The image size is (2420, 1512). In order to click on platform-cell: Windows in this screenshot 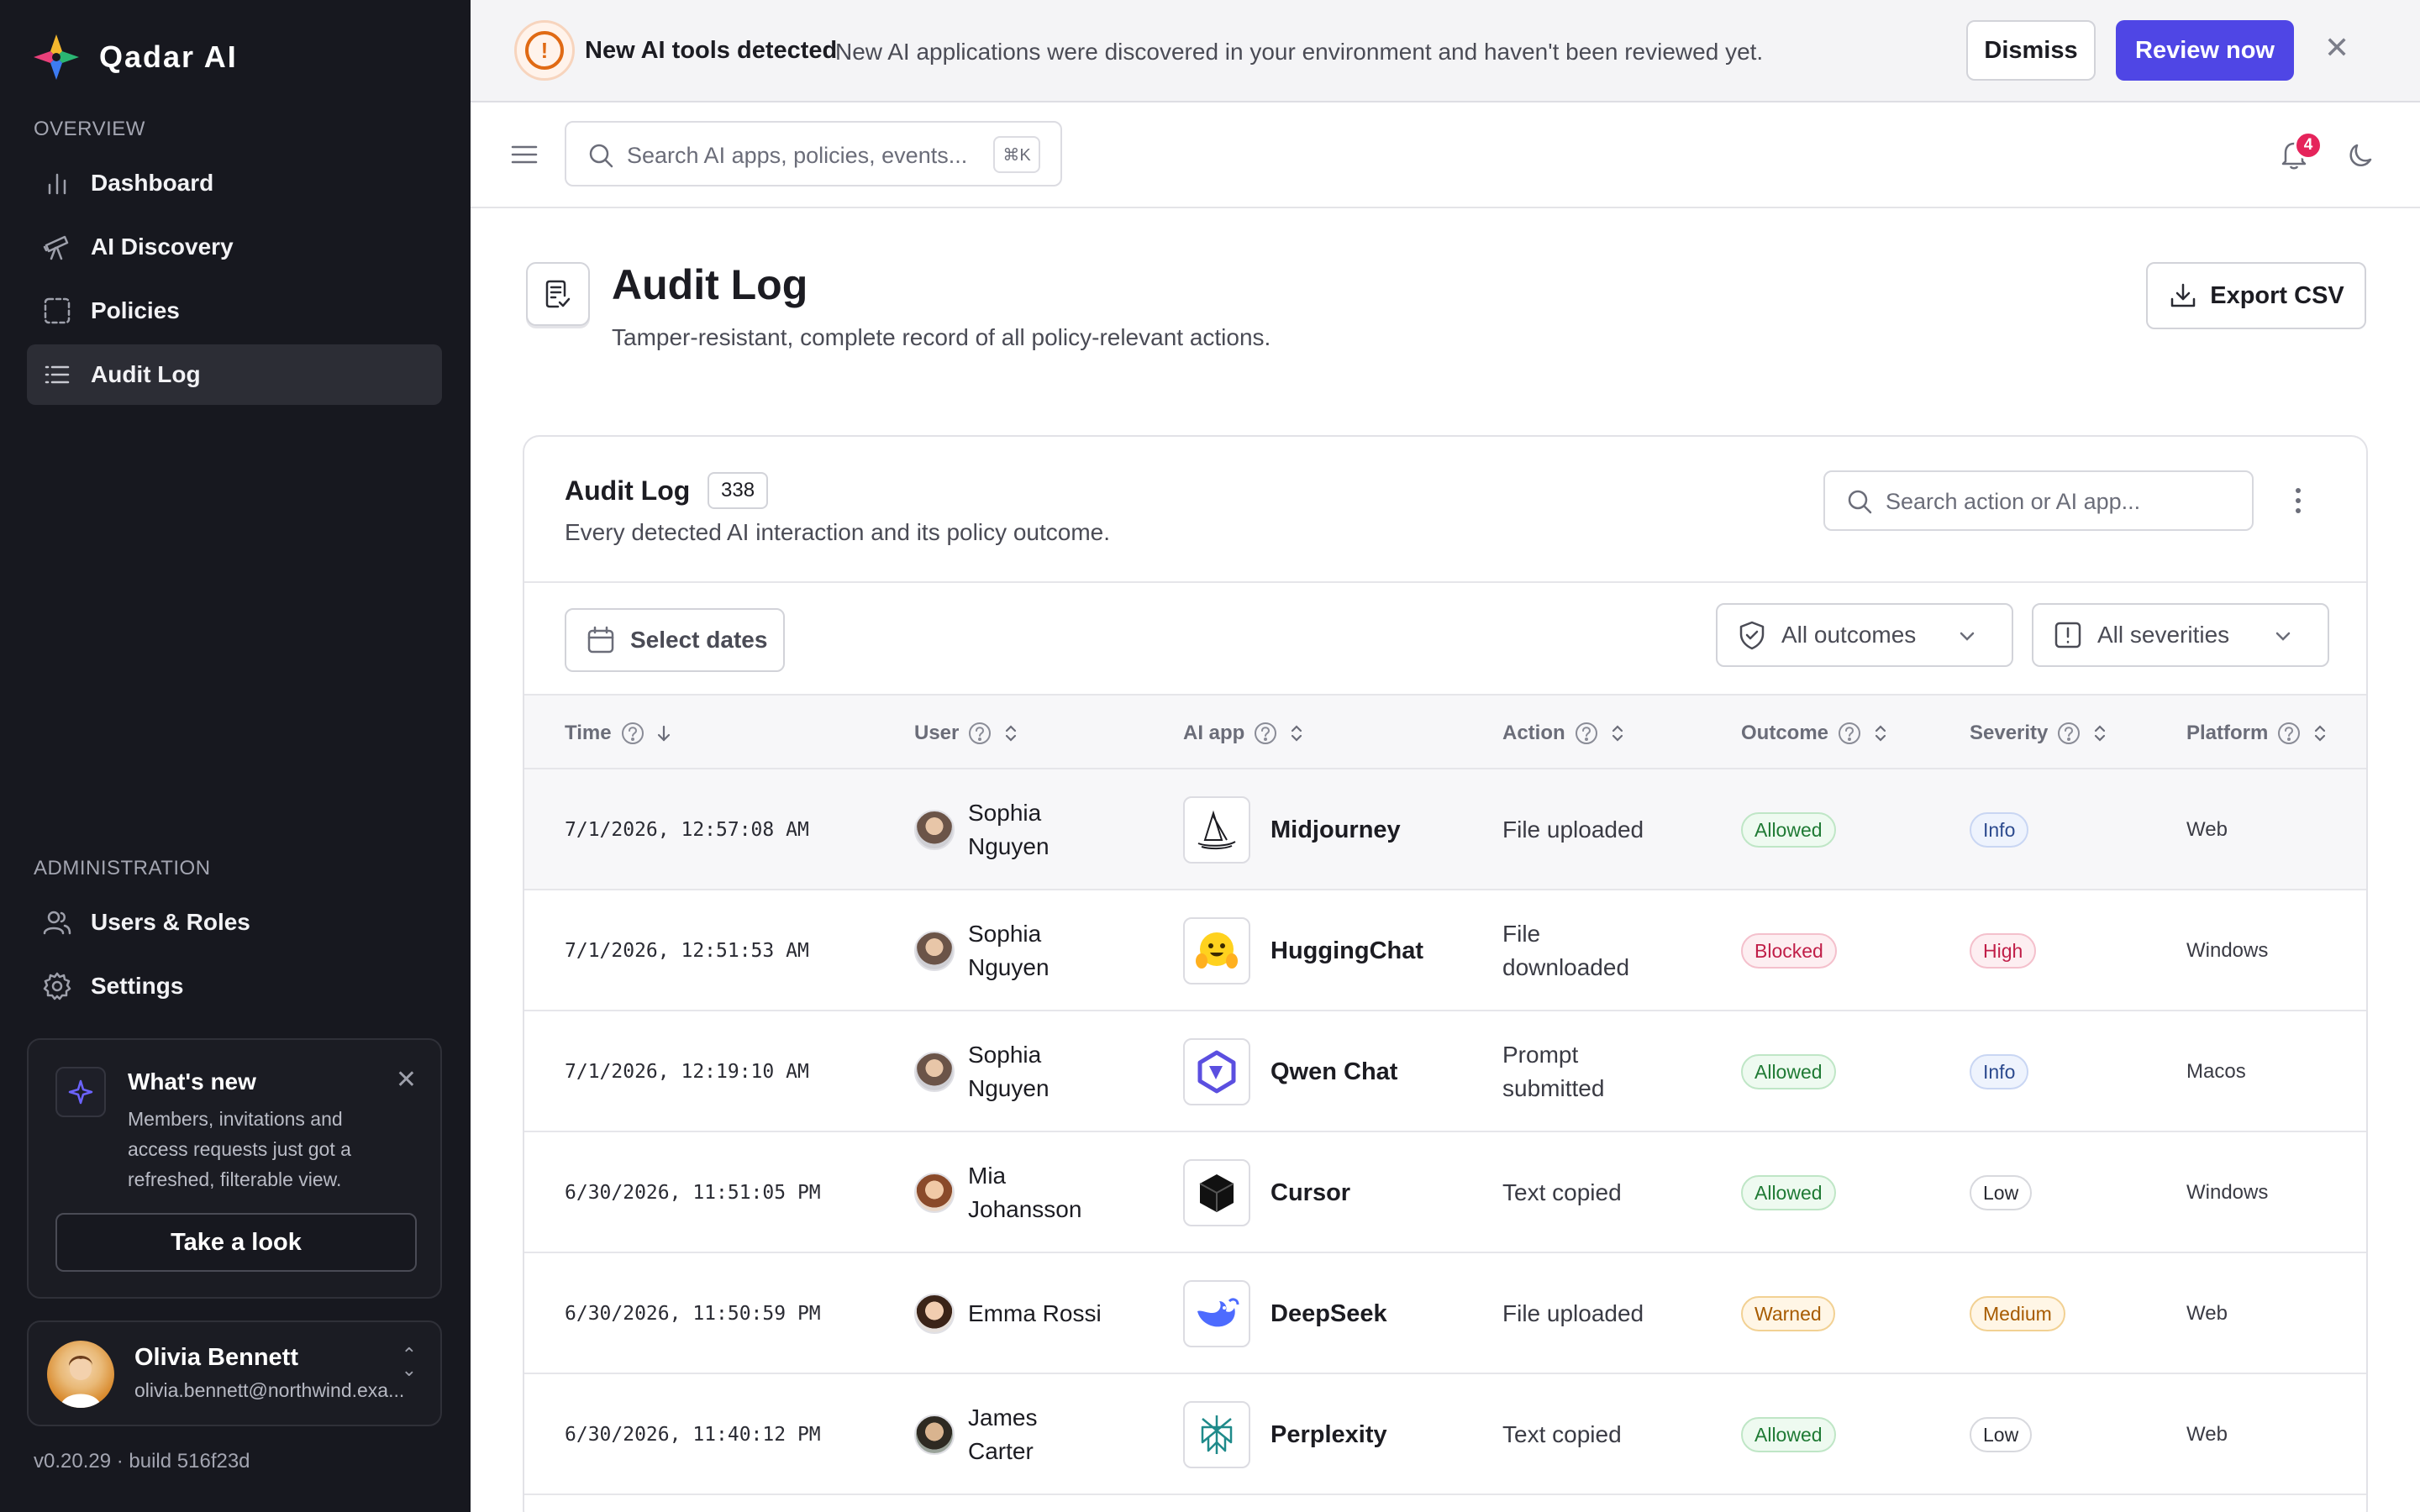, I will do `click(2227, 1192)`.